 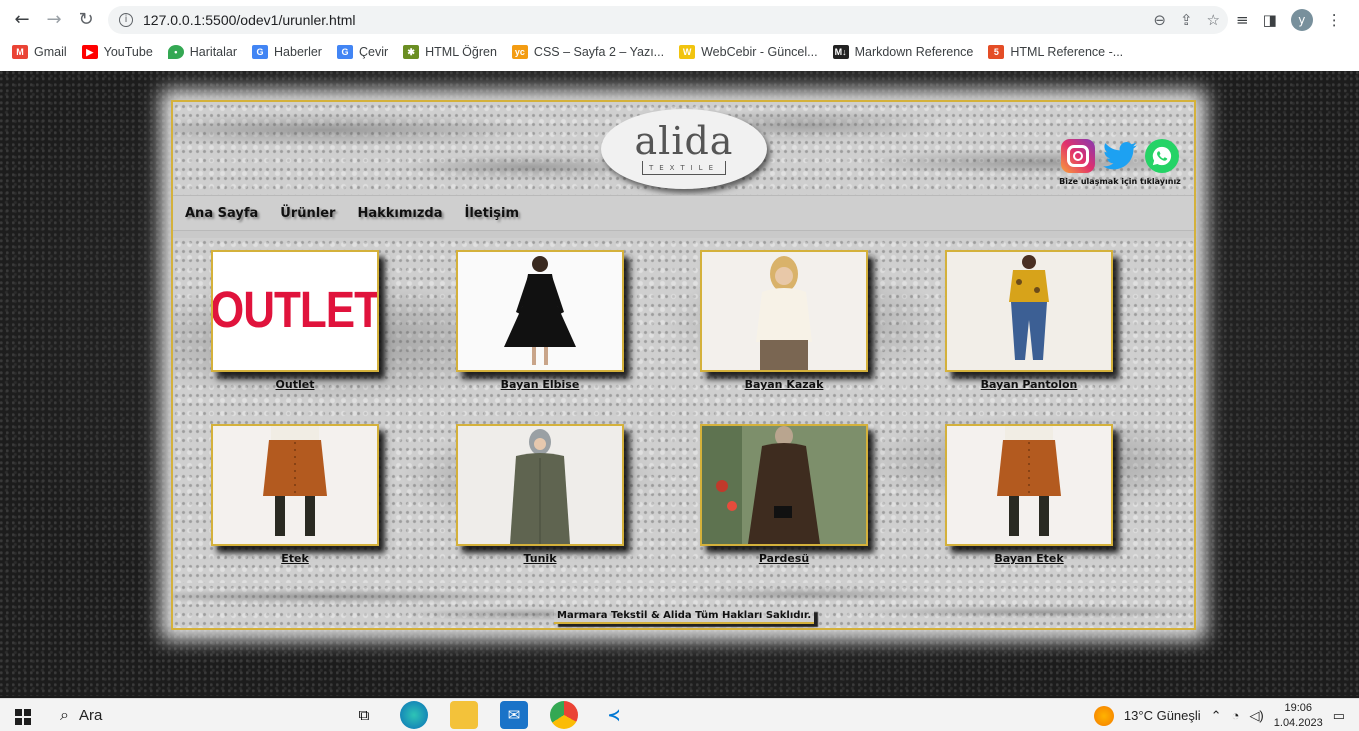 What do you see at coordinates (307, 213) in the screenshot?
I see `nav-link-urunler: Ürünler` at bounding box center [307, 213].